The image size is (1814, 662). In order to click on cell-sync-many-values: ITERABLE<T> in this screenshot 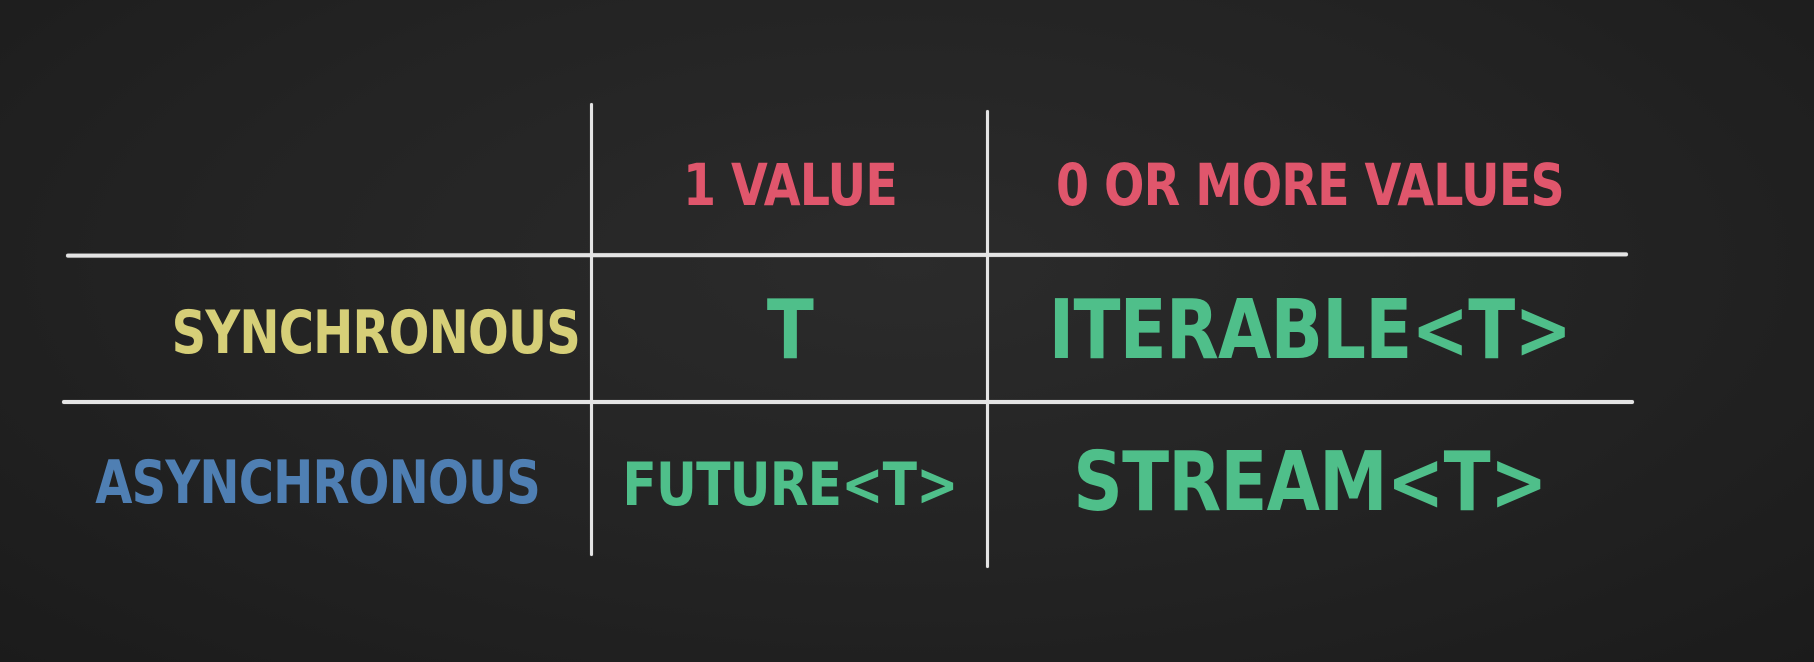, I will do `click(1310, 330)`.